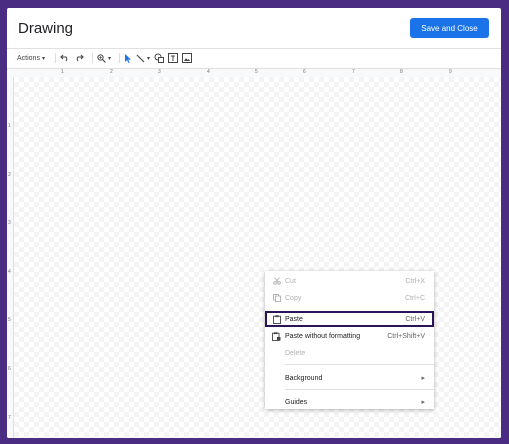 The height and width of the screenshot is (444, 509). What do you see at coordinates (295, 353) in the screenshot?
I see `menu-item-label: Delete` at bounding box center [295, 353].